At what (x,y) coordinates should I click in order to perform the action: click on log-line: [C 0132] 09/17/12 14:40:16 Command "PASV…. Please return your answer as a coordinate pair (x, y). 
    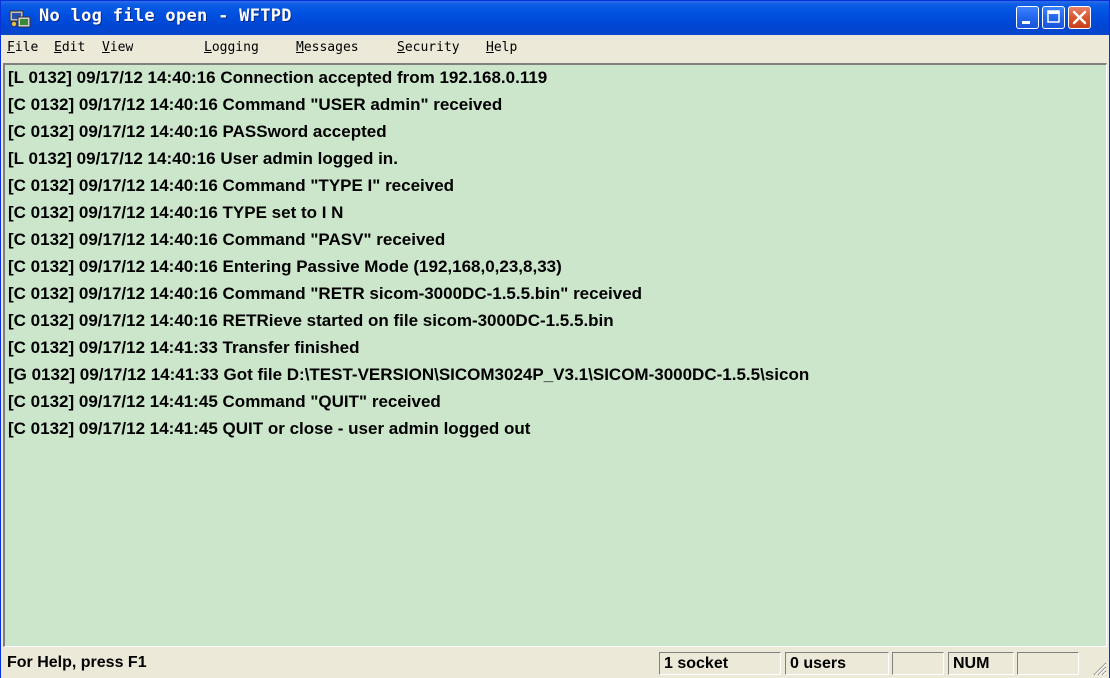
    Looking at the image, I should click on (227, 239).